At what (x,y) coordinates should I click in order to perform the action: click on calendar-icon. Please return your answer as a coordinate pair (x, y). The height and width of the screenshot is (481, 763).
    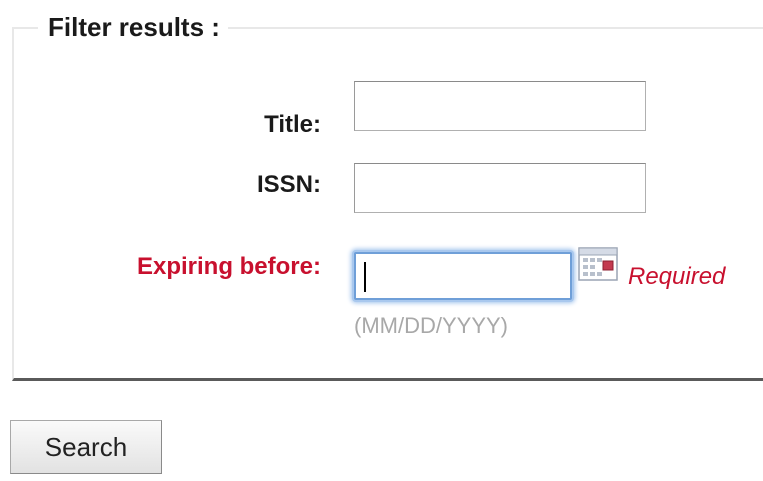
    Looking at the image, I should click on (598, 264).